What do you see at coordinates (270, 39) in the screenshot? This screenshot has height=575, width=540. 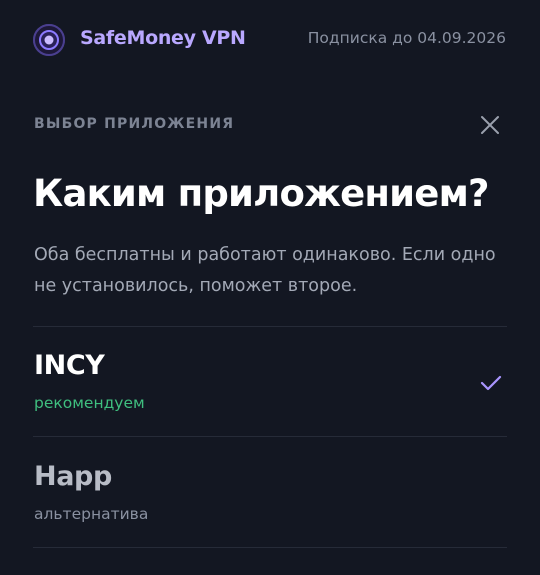 I see `header: SafeMoney VPN Подписка до 04.09.2026` at bounding box center [270, 39].